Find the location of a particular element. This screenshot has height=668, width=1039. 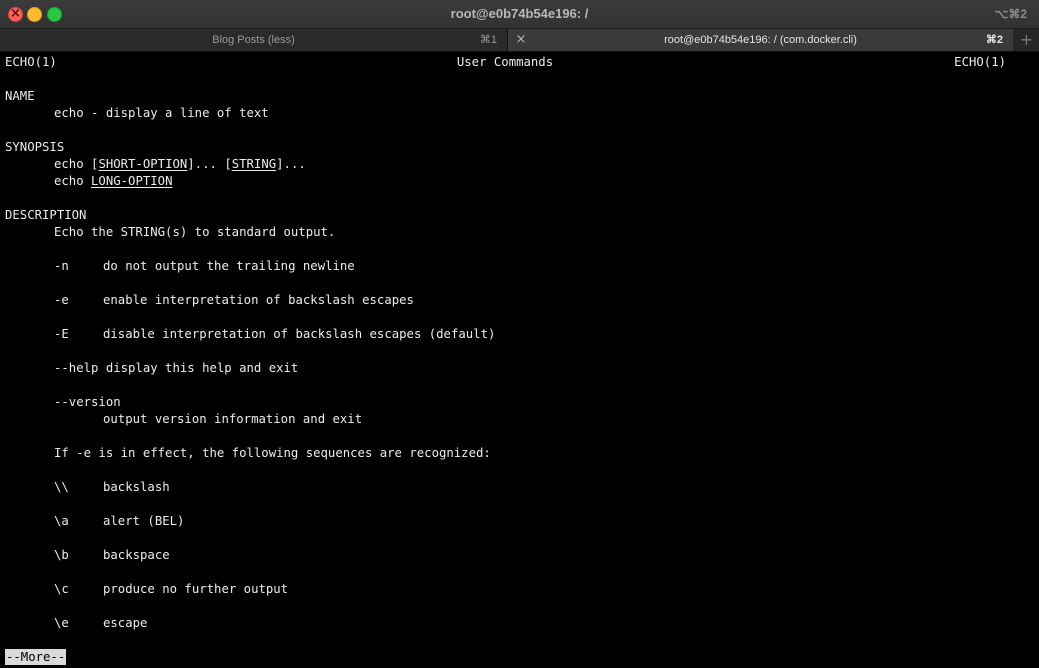

synopsis-bracket: [ is located at coordinates (228, 164).